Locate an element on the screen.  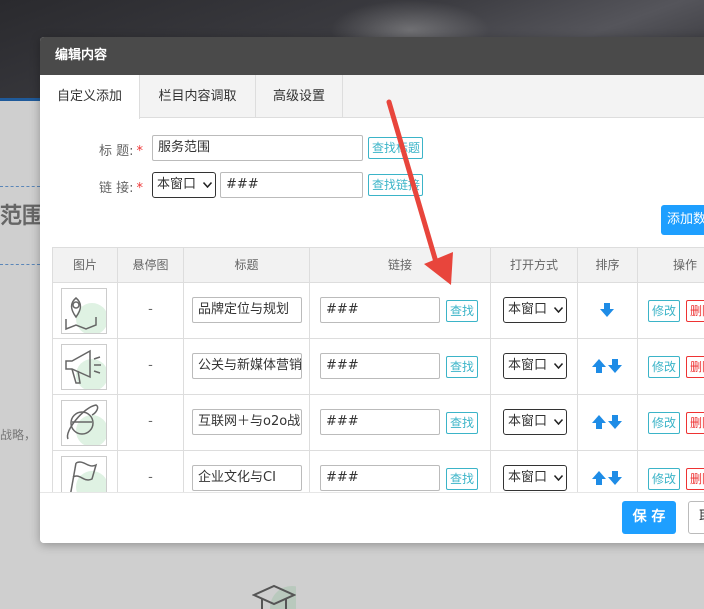
save-button: 保 存 is located at coordinates (649, 517).